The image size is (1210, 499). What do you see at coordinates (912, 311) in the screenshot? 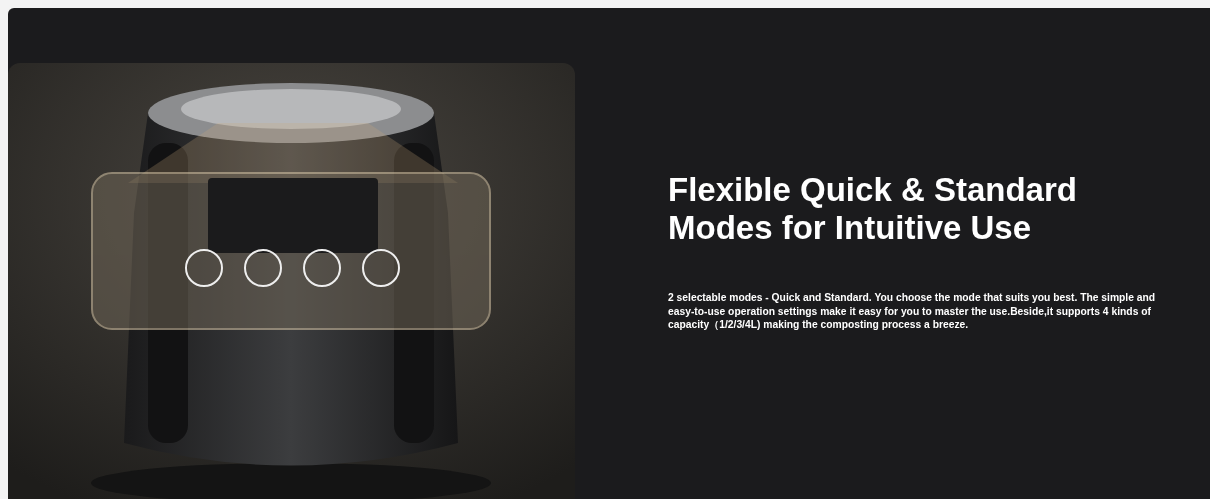
I see `description: 2 selectable modes - Quick and Standard. You choose the mode that suits you best. The simple and easy-to-use operation settings make it easy for you to master the use.Beside,it supports 4 kinds of capacity（1/2/3/4L) making the composting process a breeze.` at bounding box center [912, 311].